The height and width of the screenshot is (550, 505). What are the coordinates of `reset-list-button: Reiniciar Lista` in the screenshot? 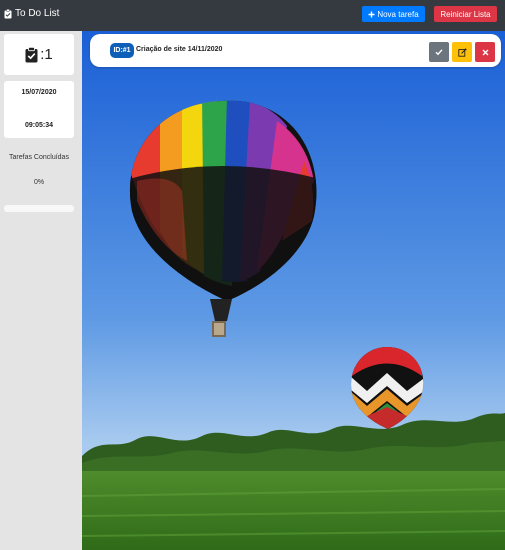 It's located at (465, 14).